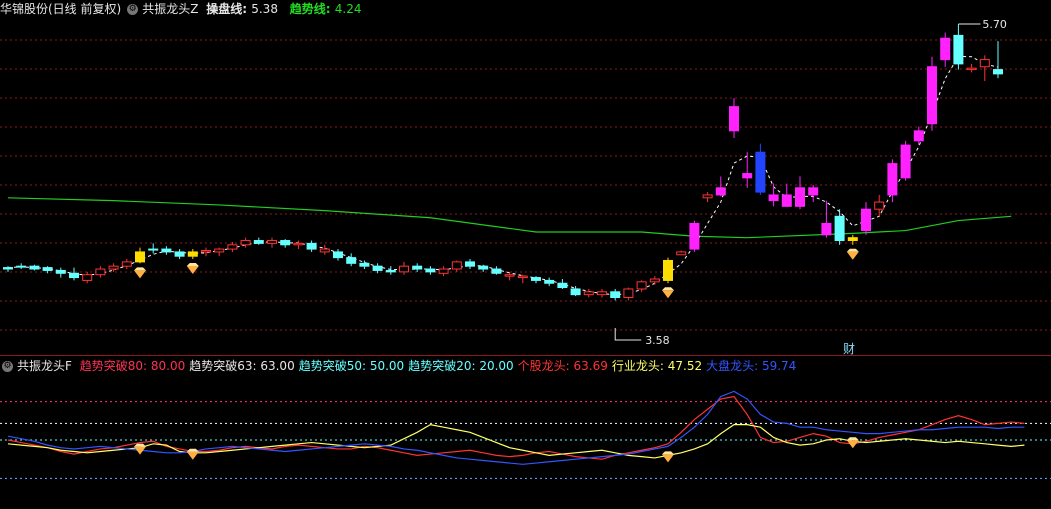 Image resolution: width=1051 pixels, height=509 pixels. I want to click on trend-ma-line, so click(509, 218).